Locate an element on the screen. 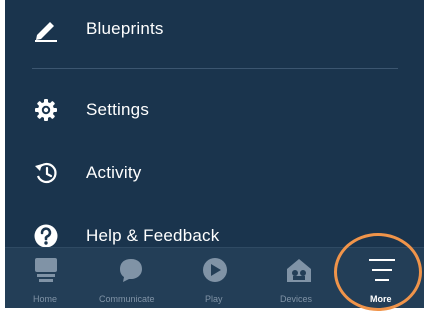 The image size is (430, 311). tab-label: Play is located at coordinates (214, 299).